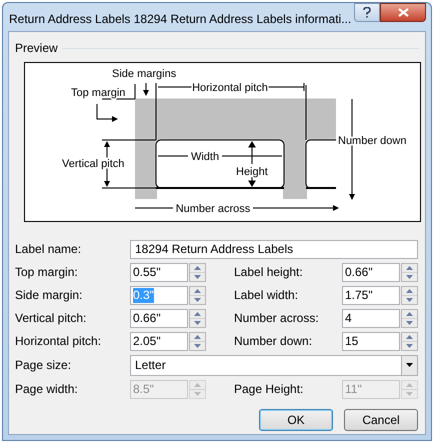 The width and height of the screenshot is (434, 443). I want to click on dimension-label: Top margin, so click(98, 93).